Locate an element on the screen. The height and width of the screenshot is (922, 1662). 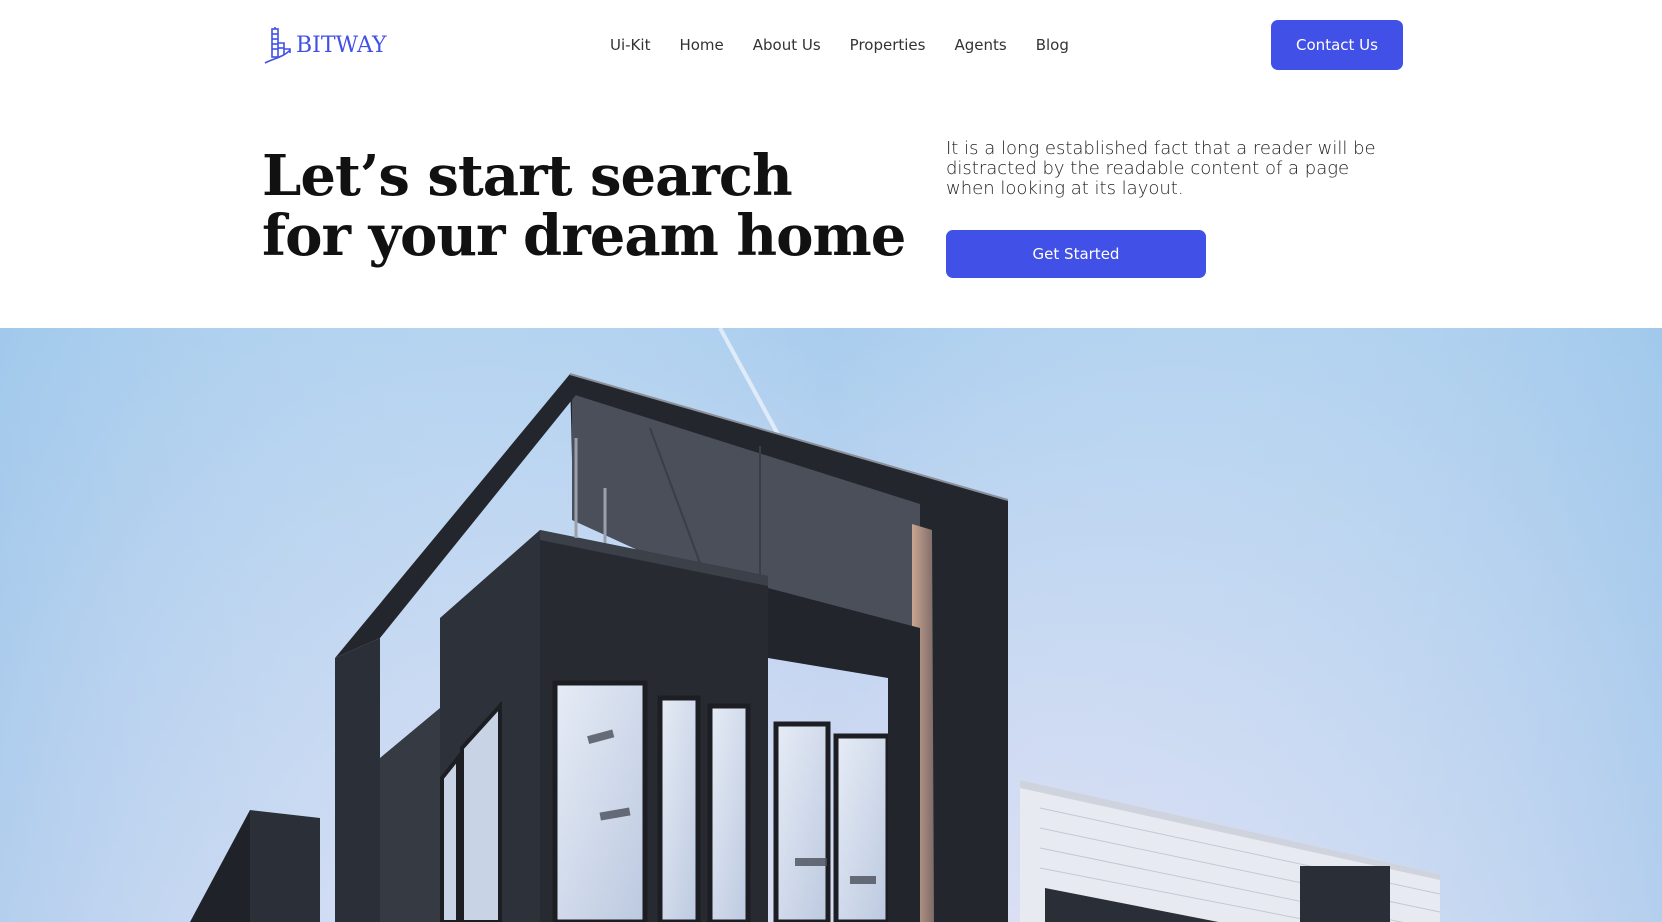
hero-title-line-1: Let’s start search is located at coordinates (527, 176).